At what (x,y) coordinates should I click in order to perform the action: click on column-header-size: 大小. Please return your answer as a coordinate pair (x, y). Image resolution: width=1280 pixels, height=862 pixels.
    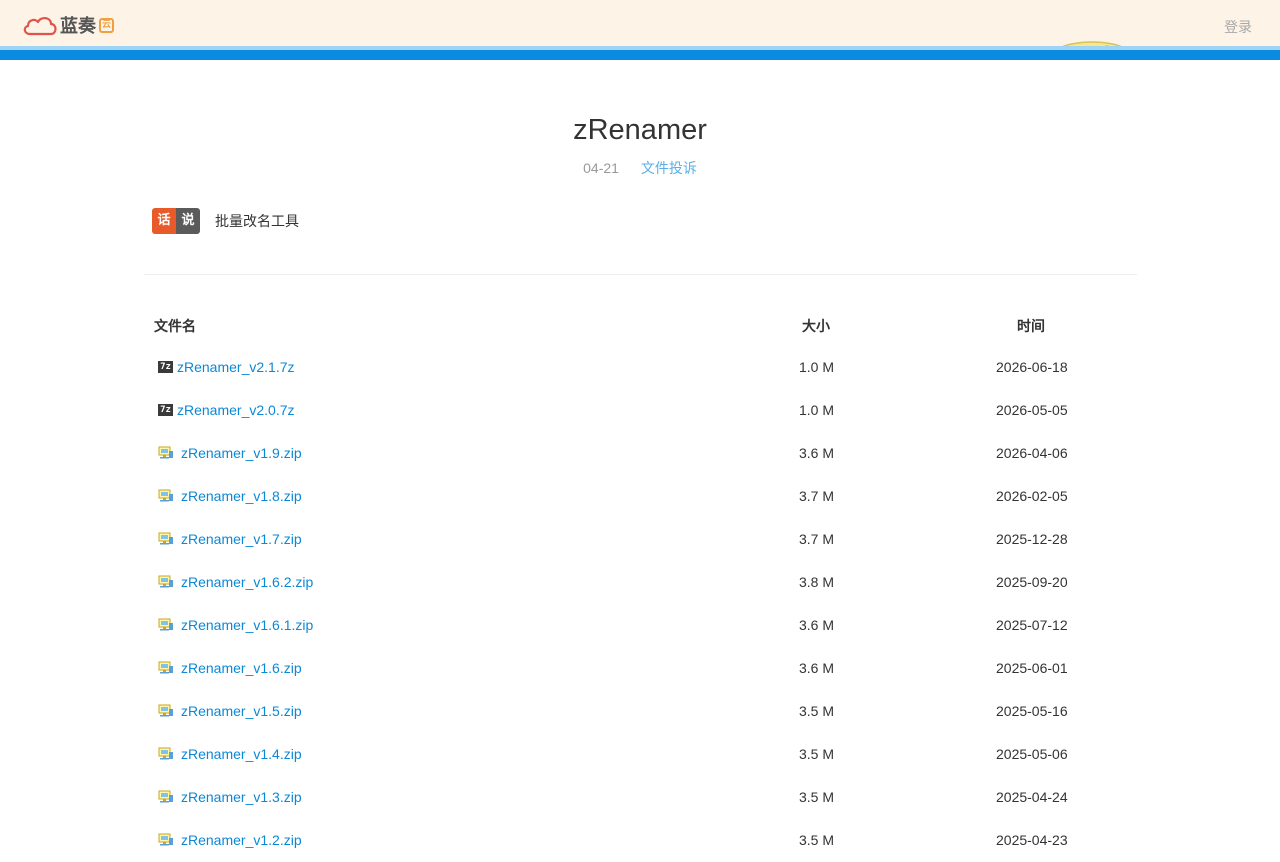
    Looking at the image, I should click on (816, 327).